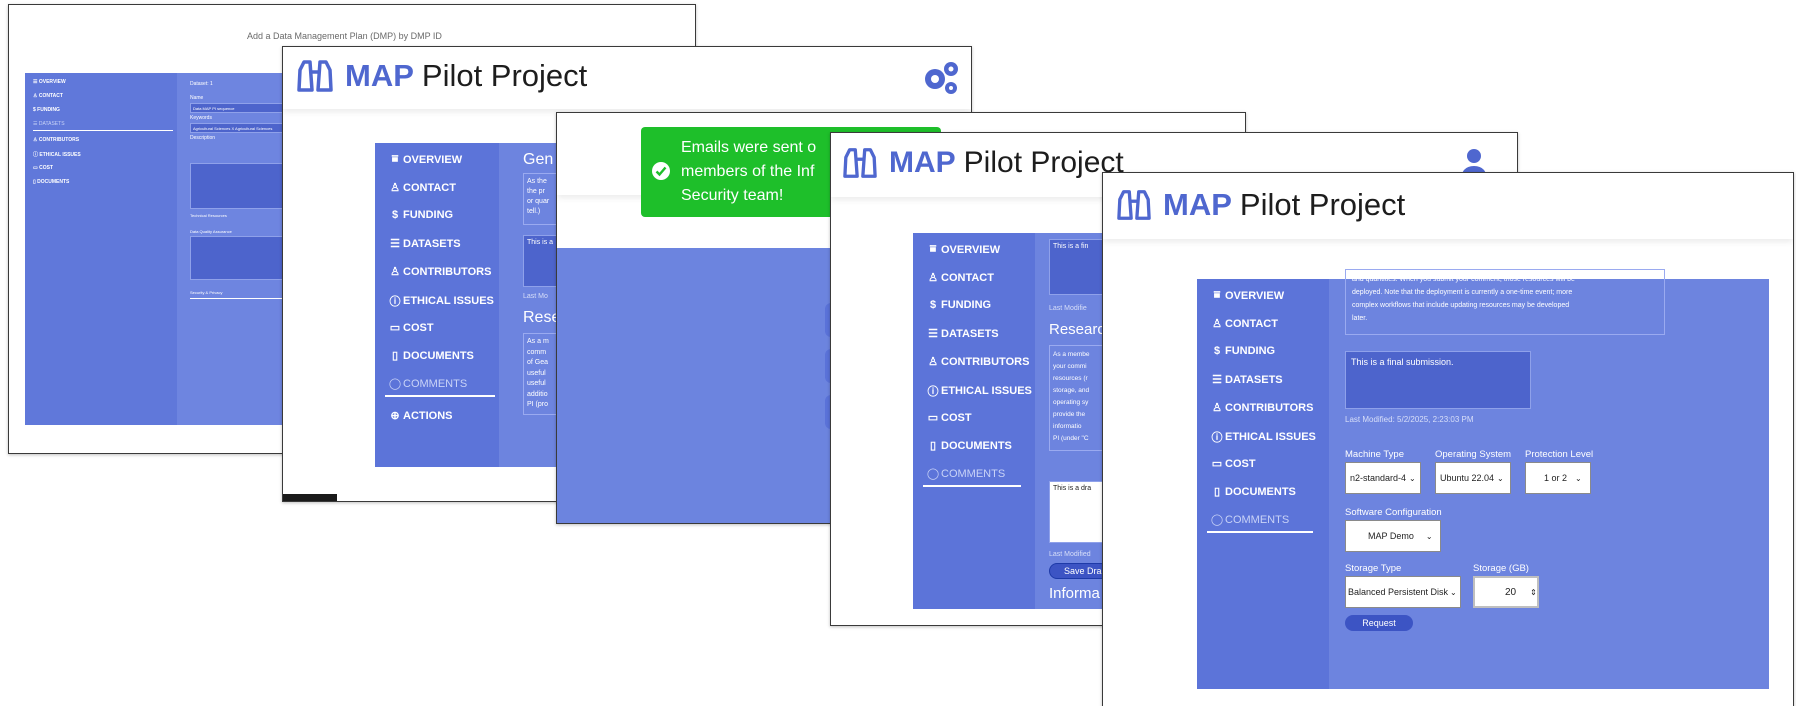  Describe the element at coordinates (1506, 592) in the screenshot. I see `storage-size-stepper: 20 ⇕` at that location.